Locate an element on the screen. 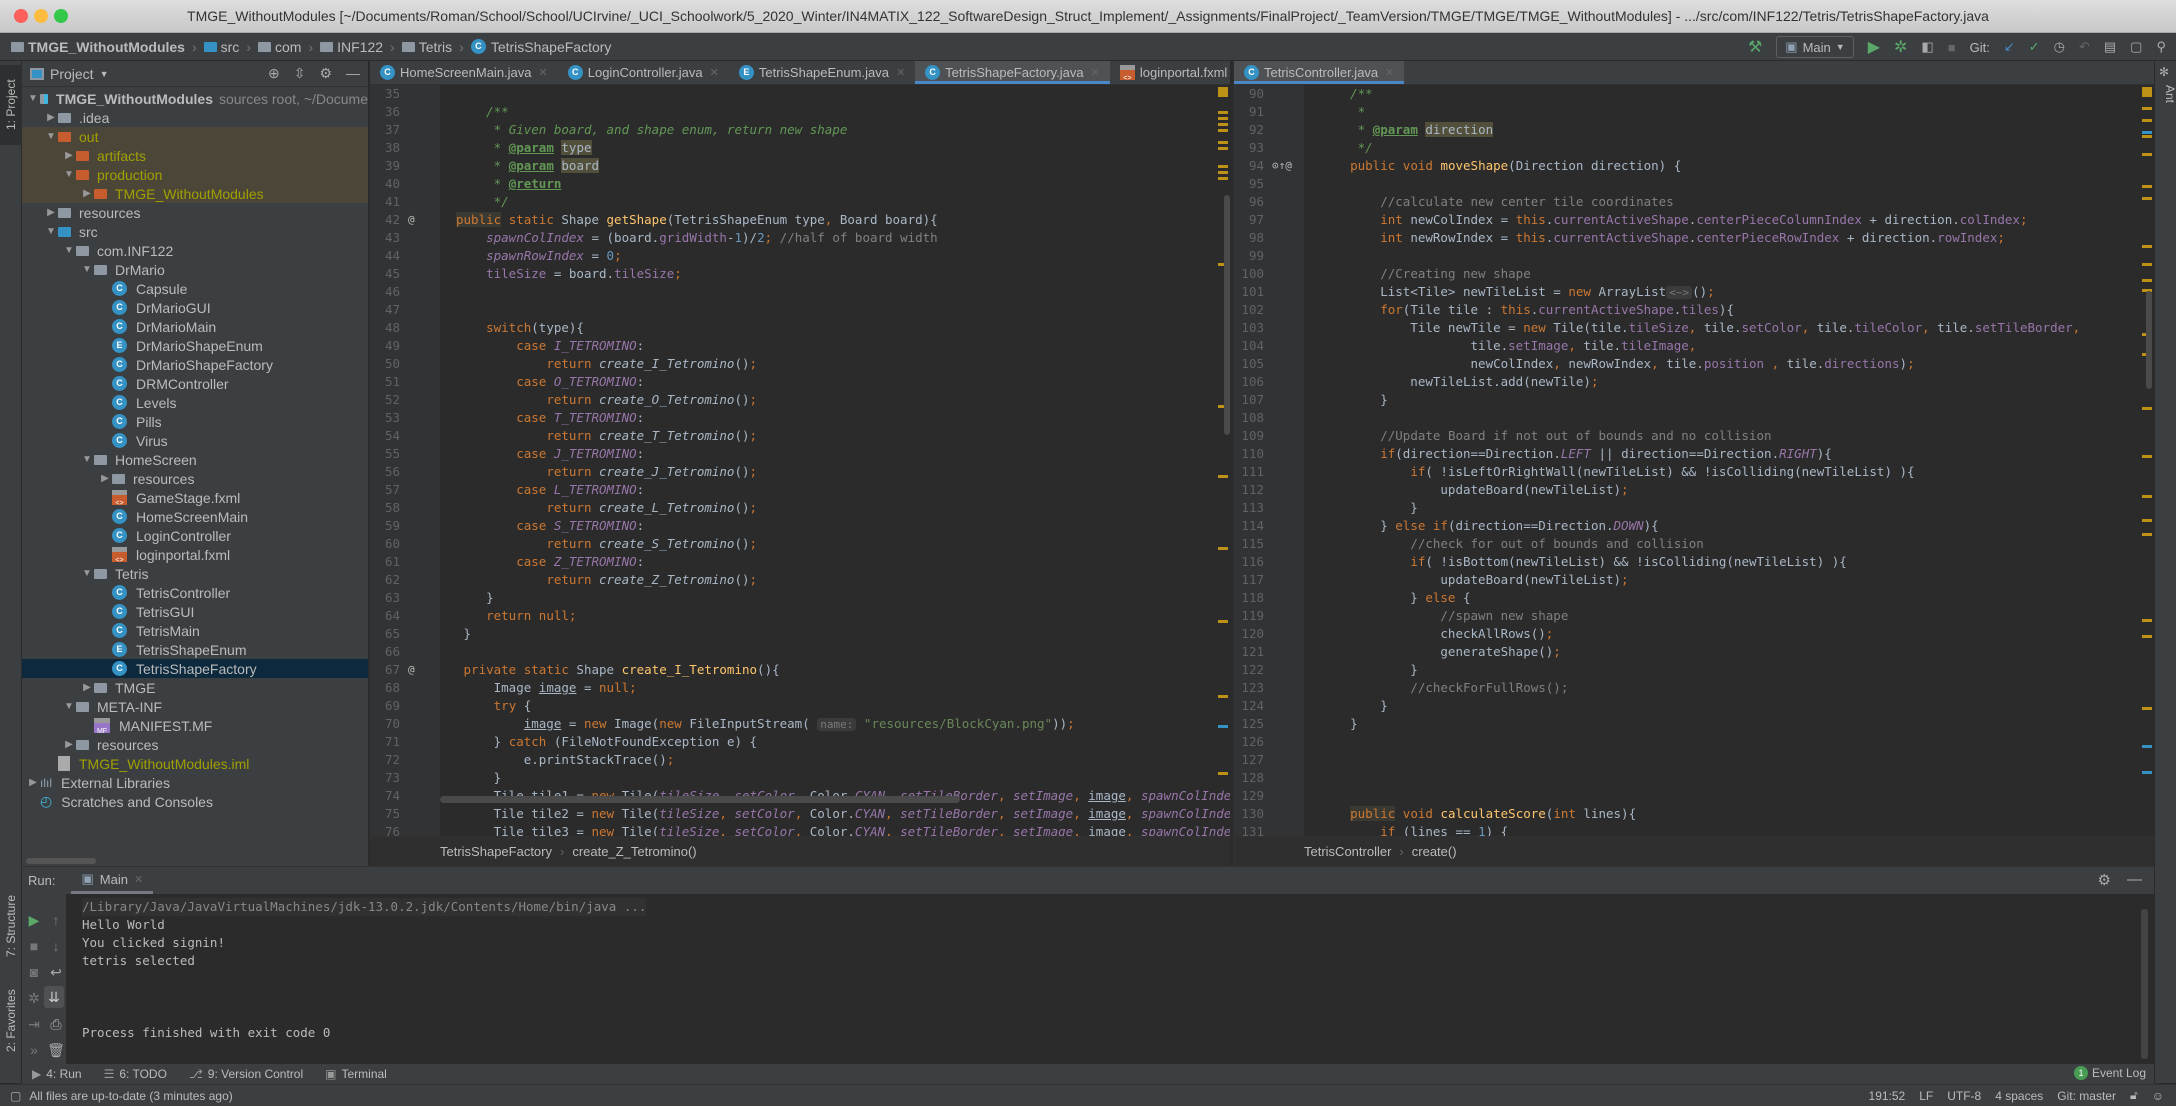  tree-node: C TetrisGUI is located at coordinates (195, 611).